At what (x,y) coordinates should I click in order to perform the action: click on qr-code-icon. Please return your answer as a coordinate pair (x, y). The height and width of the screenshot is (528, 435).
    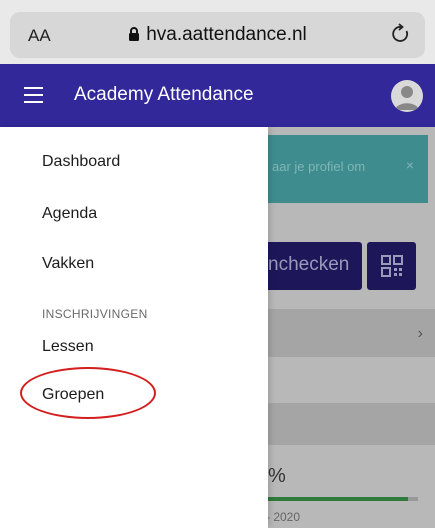
    Looking at the image, I should click on (392, 266).